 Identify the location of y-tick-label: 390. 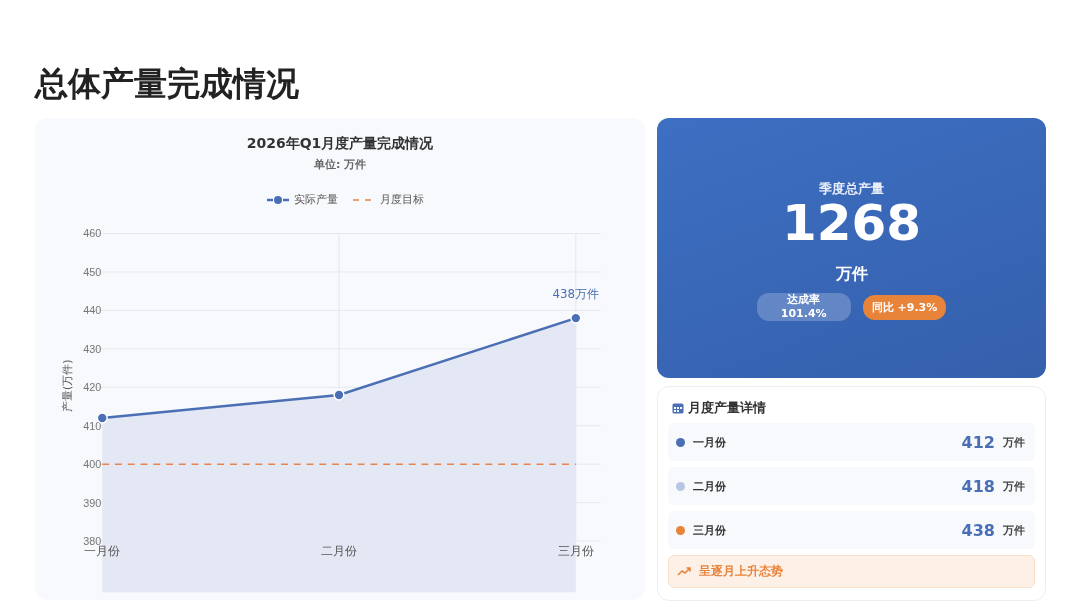
(92, 502).